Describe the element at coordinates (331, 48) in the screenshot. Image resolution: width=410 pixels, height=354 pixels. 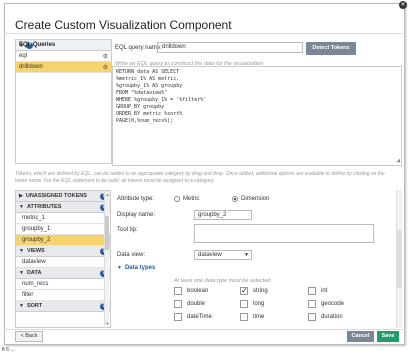
I see `detect-tokens-button: Detect Tokens` at that location.